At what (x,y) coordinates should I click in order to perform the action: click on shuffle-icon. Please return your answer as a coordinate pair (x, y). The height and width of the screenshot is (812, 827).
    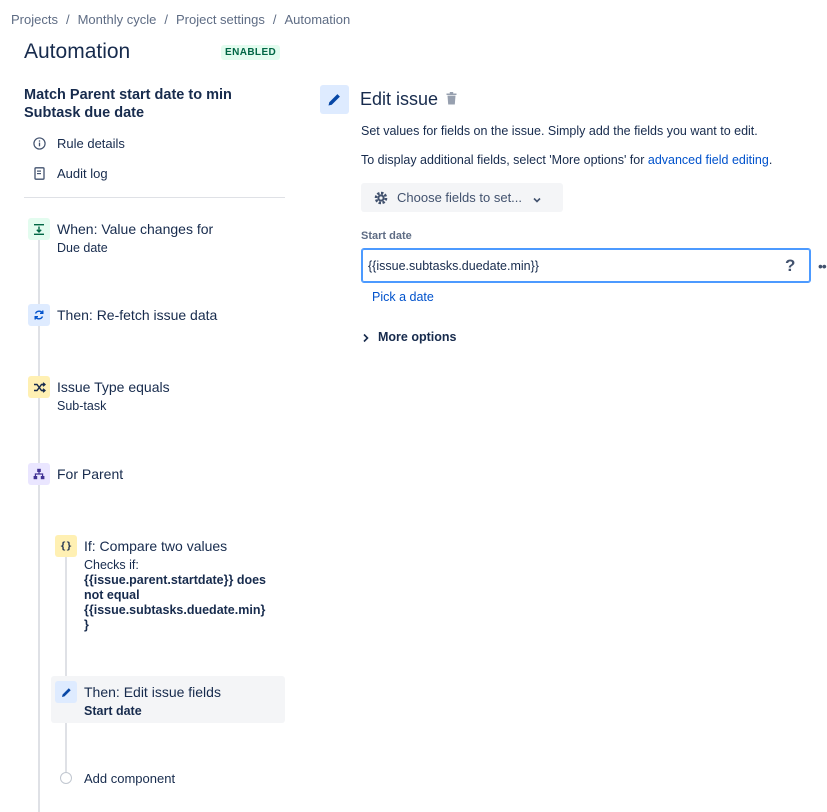
    Looking at the image, I should click on (39, 387).